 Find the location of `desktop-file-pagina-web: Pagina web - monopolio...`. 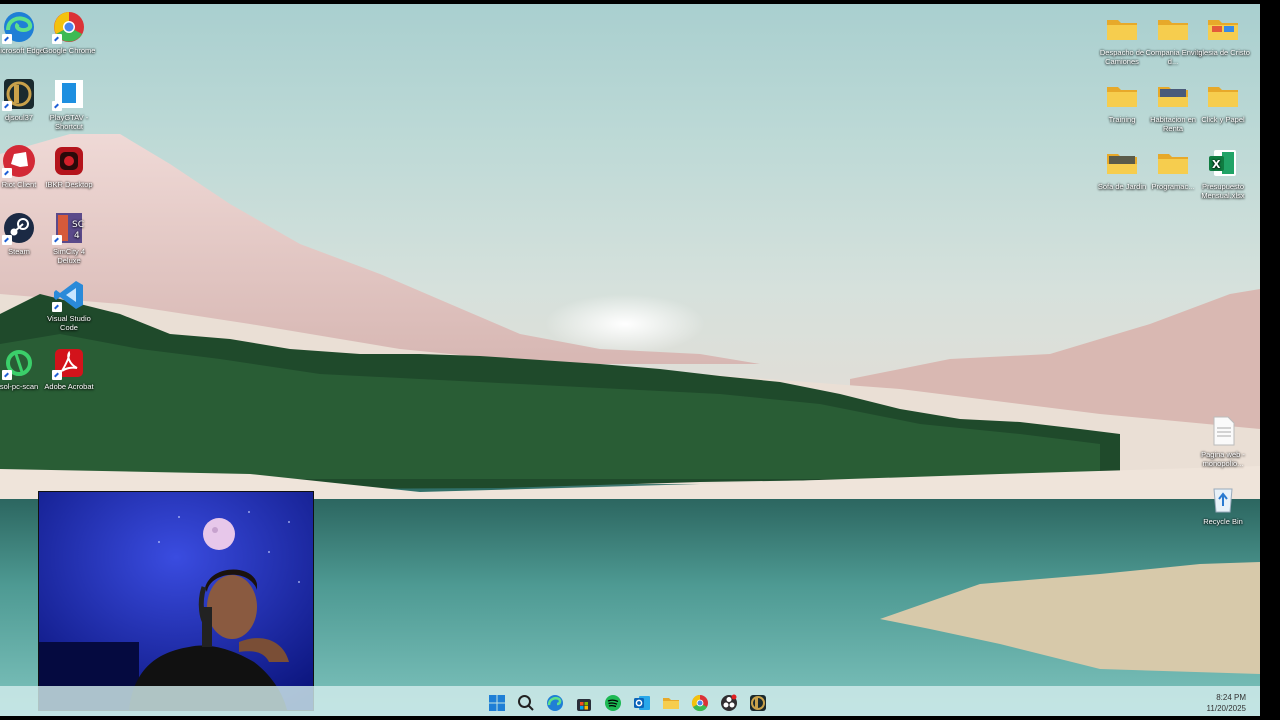

desktop-file-pagina-web: Pagina web - monopolio... is located at coordinates (1223, 441).